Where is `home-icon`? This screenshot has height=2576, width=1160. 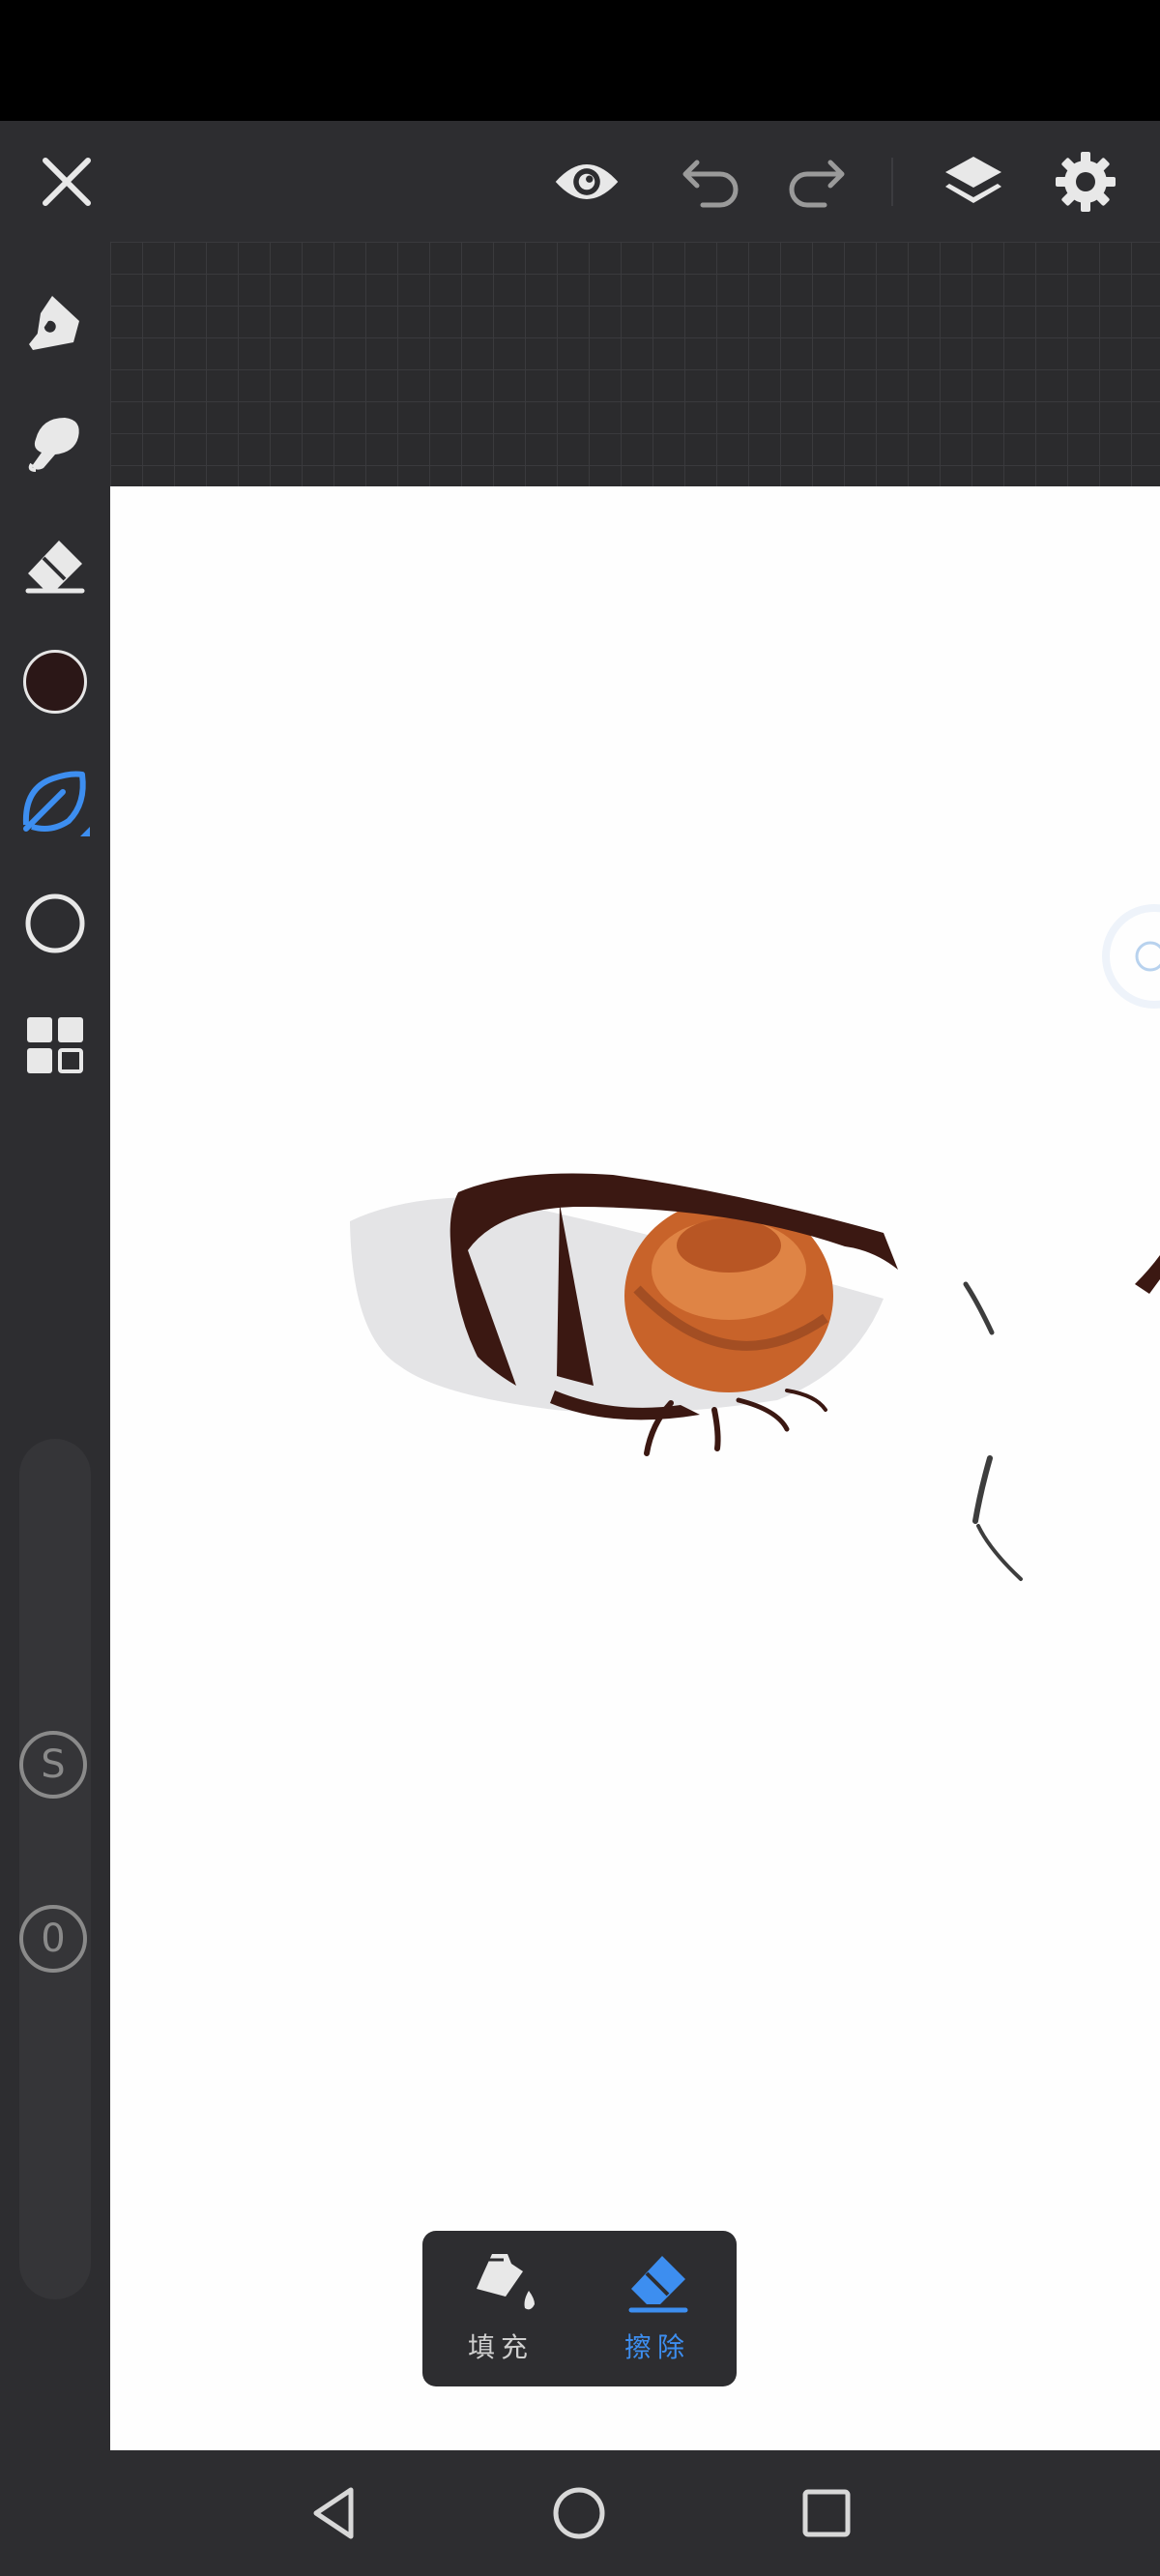 home-icon is located at coordinates (579, 2513).